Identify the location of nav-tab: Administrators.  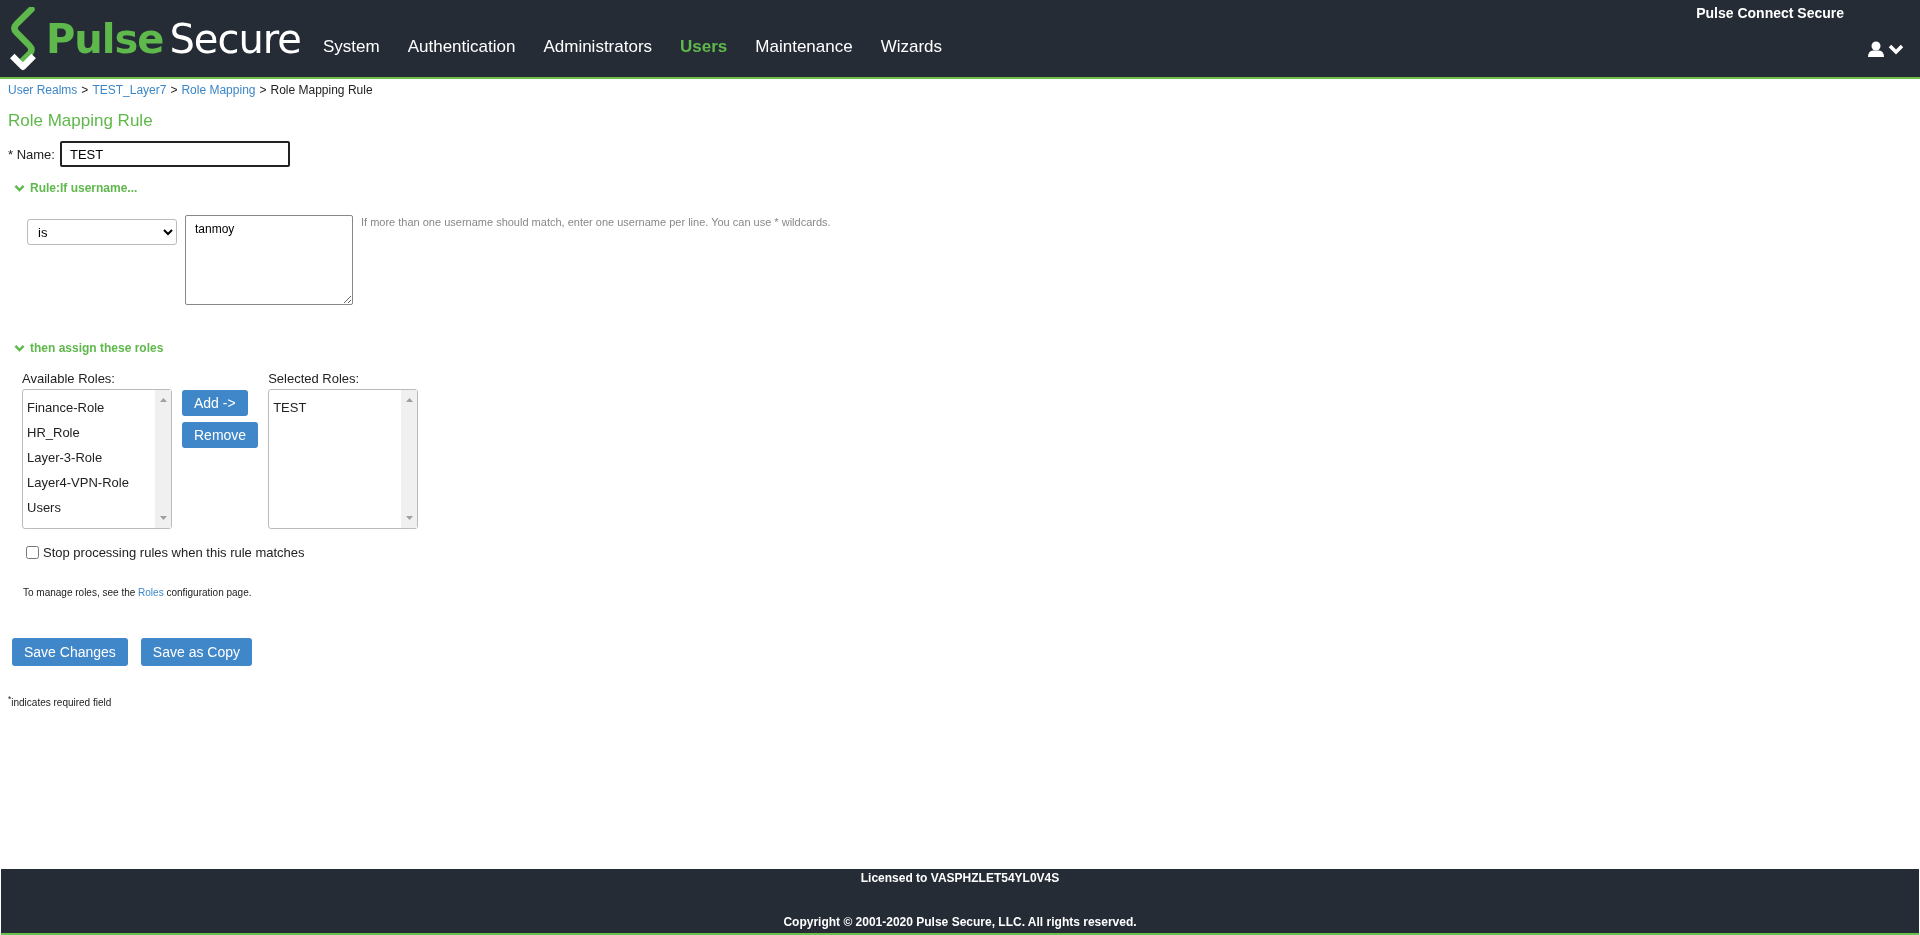
(598, 46).